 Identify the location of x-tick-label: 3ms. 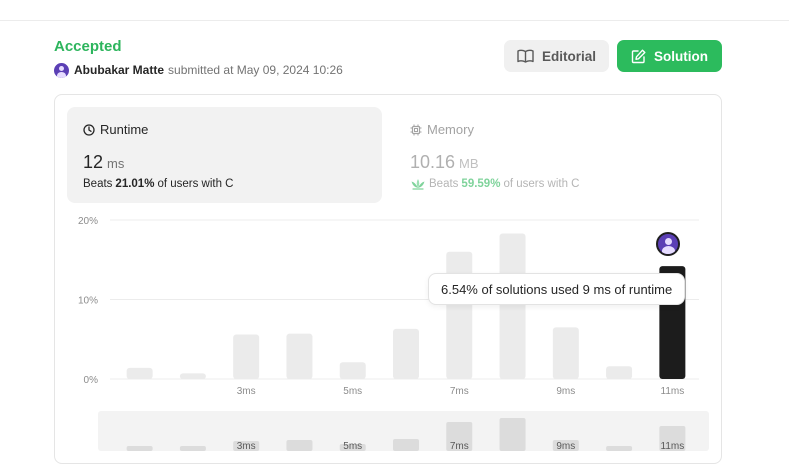
(246, 391).